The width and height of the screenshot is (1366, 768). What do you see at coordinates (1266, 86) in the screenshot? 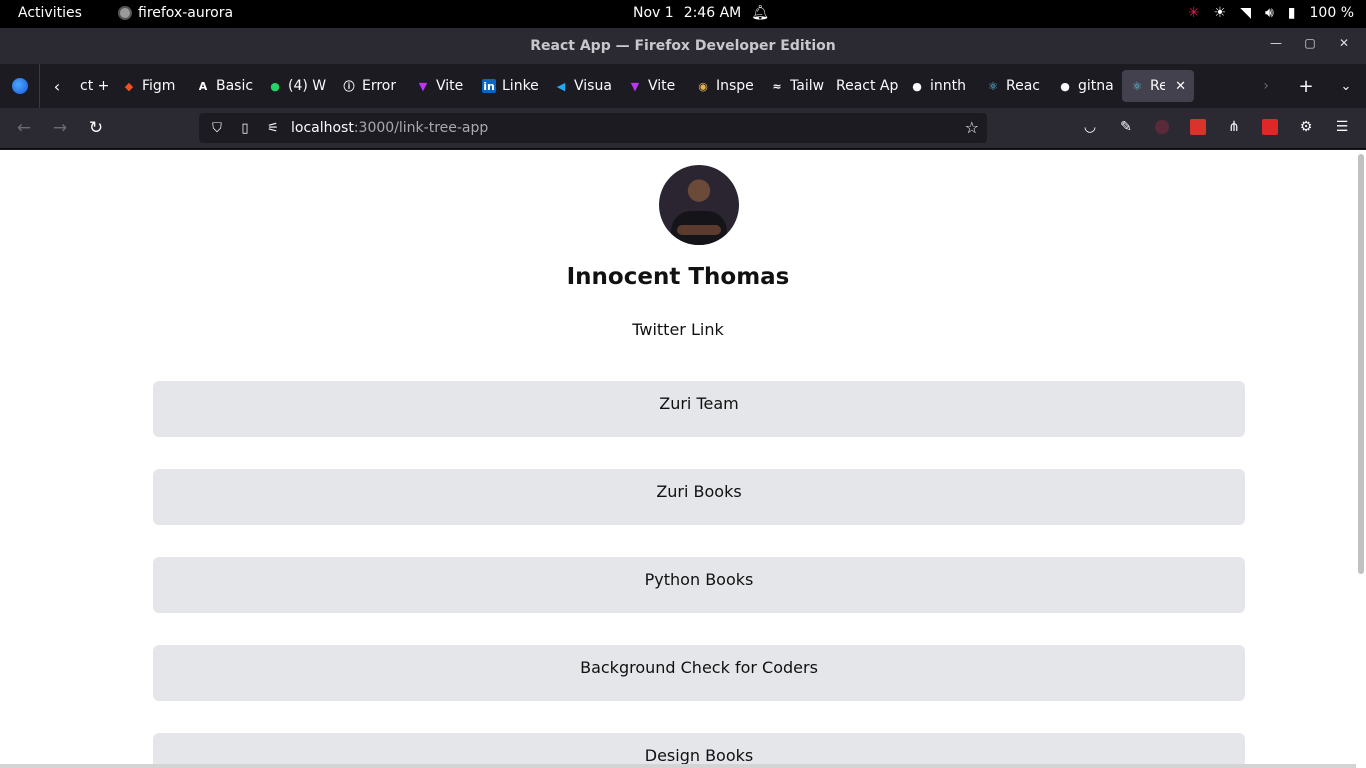
I see `tab-scroll-right-button: ›` at bounding box center [1266, 86].